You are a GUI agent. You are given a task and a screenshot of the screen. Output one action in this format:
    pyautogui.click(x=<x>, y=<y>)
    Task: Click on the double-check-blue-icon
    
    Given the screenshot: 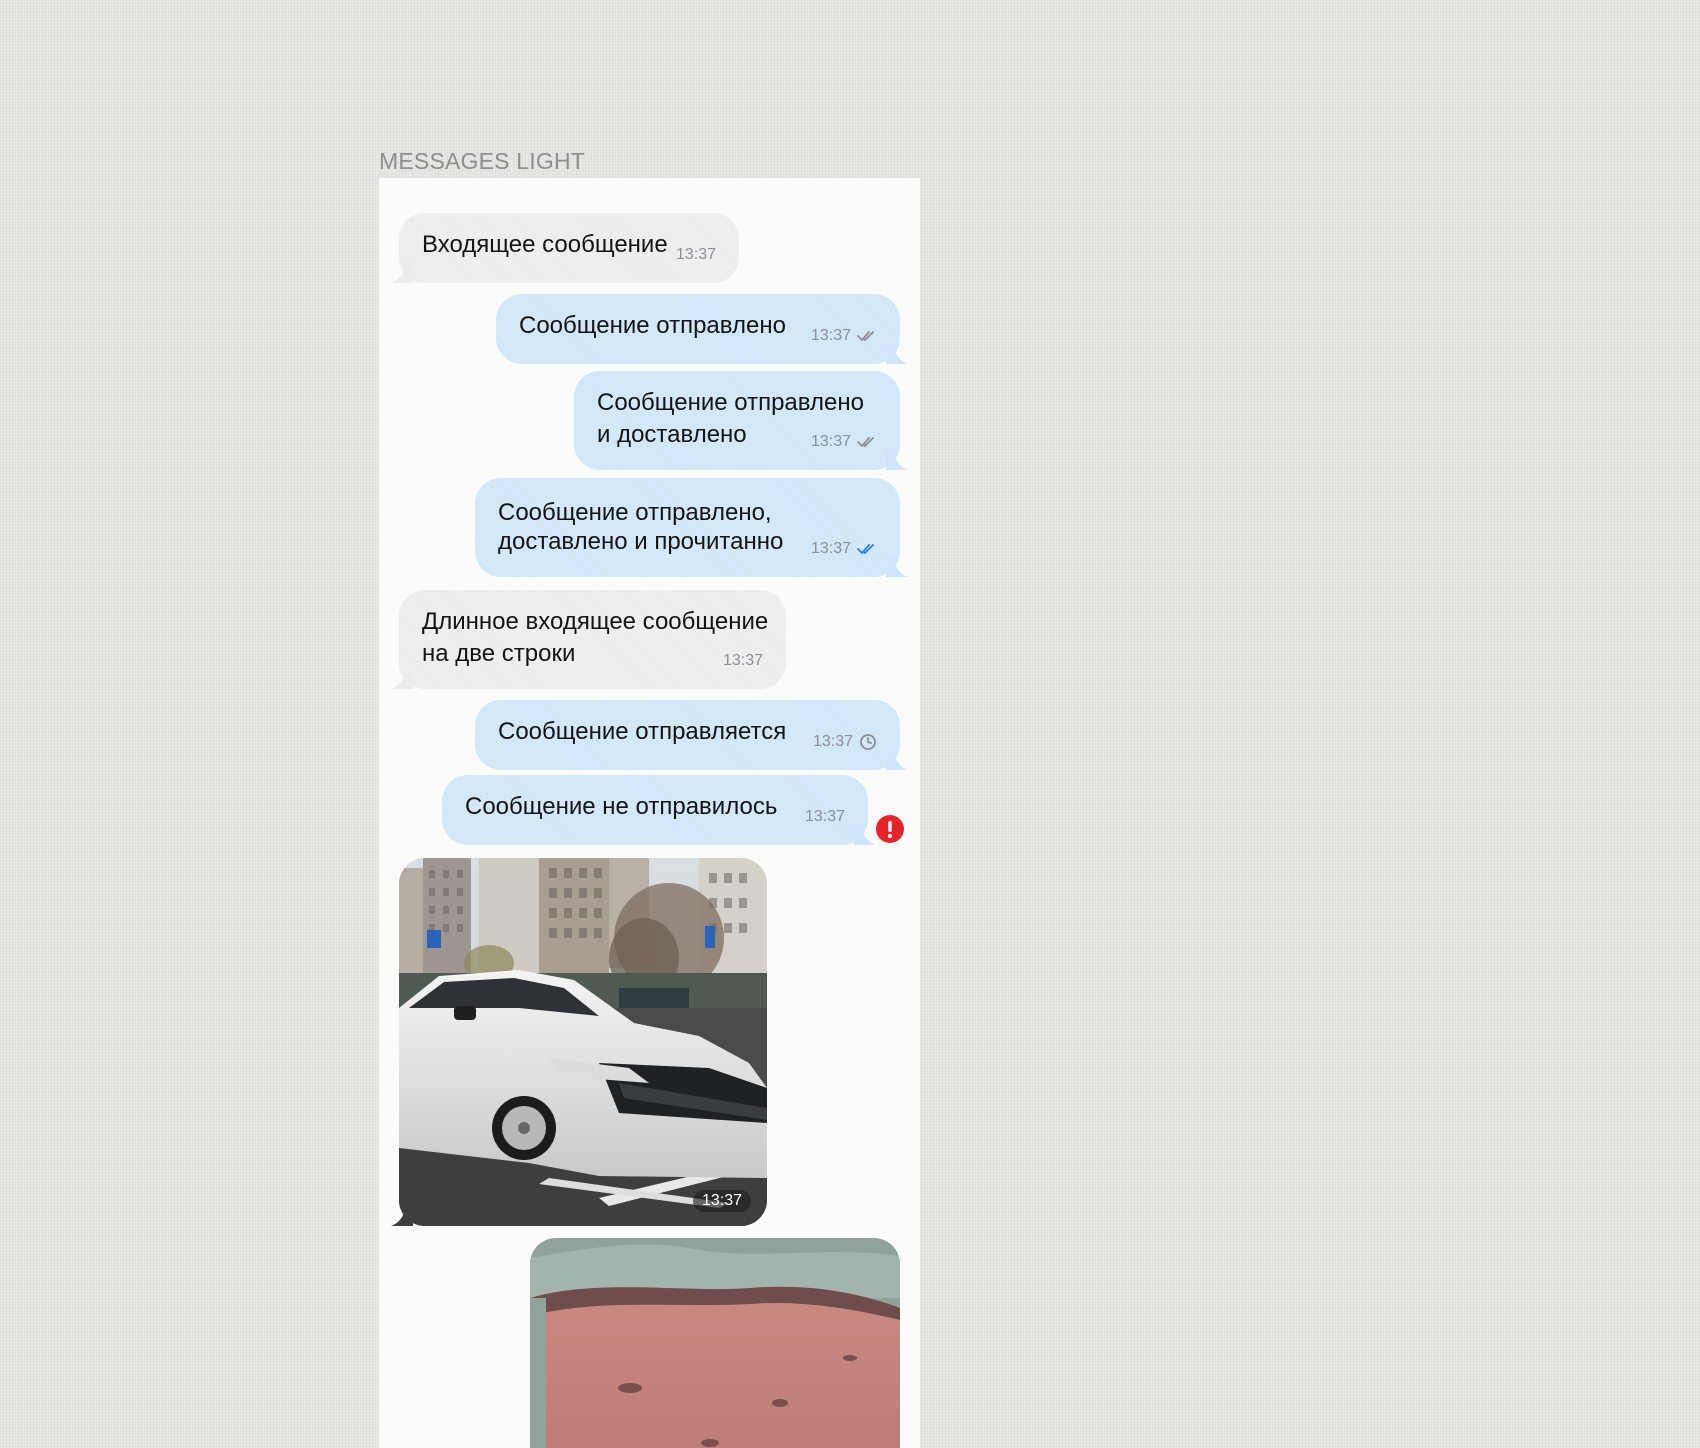 What is the action you would take?
    pyautogui.click(x=867, y=549)
    